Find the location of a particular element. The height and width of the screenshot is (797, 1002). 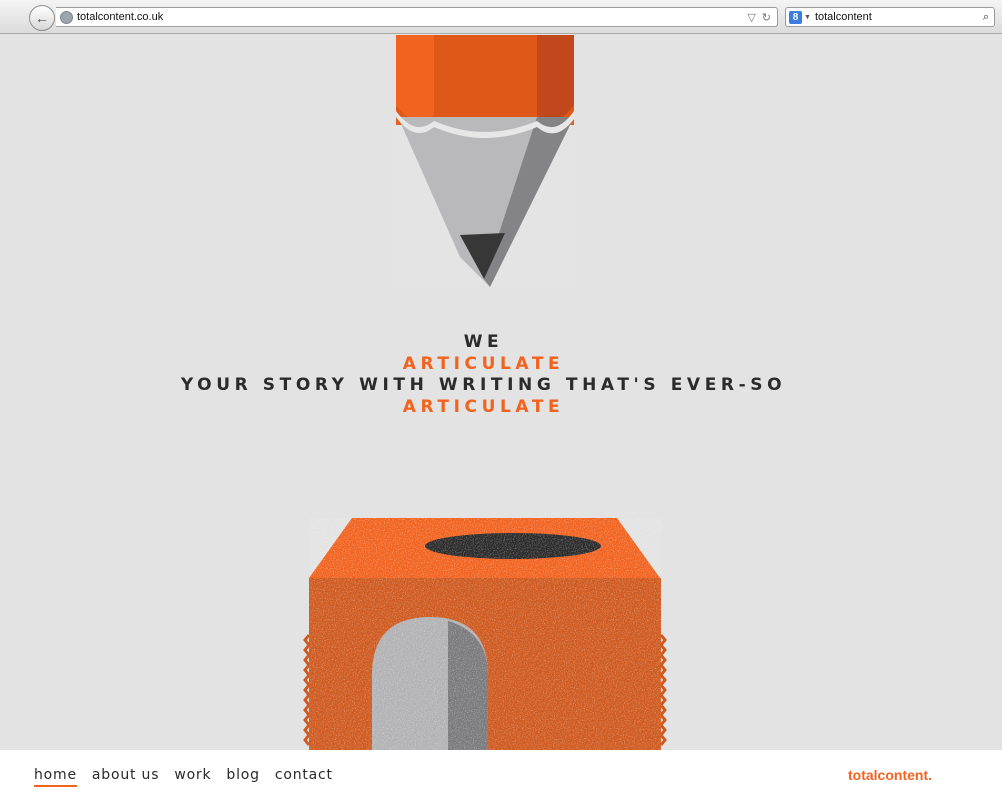

nav-item-blog: blog is located at coordinates (242, 777).